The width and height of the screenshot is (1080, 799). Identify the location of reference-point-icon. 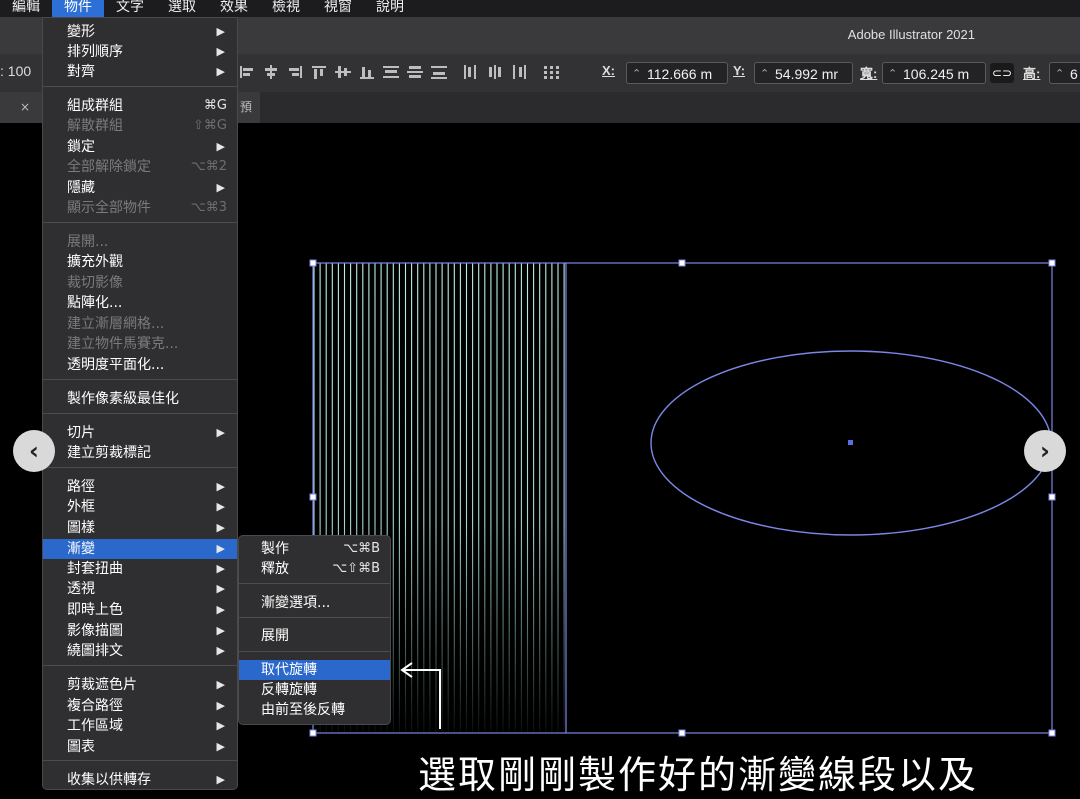
(551, 72).